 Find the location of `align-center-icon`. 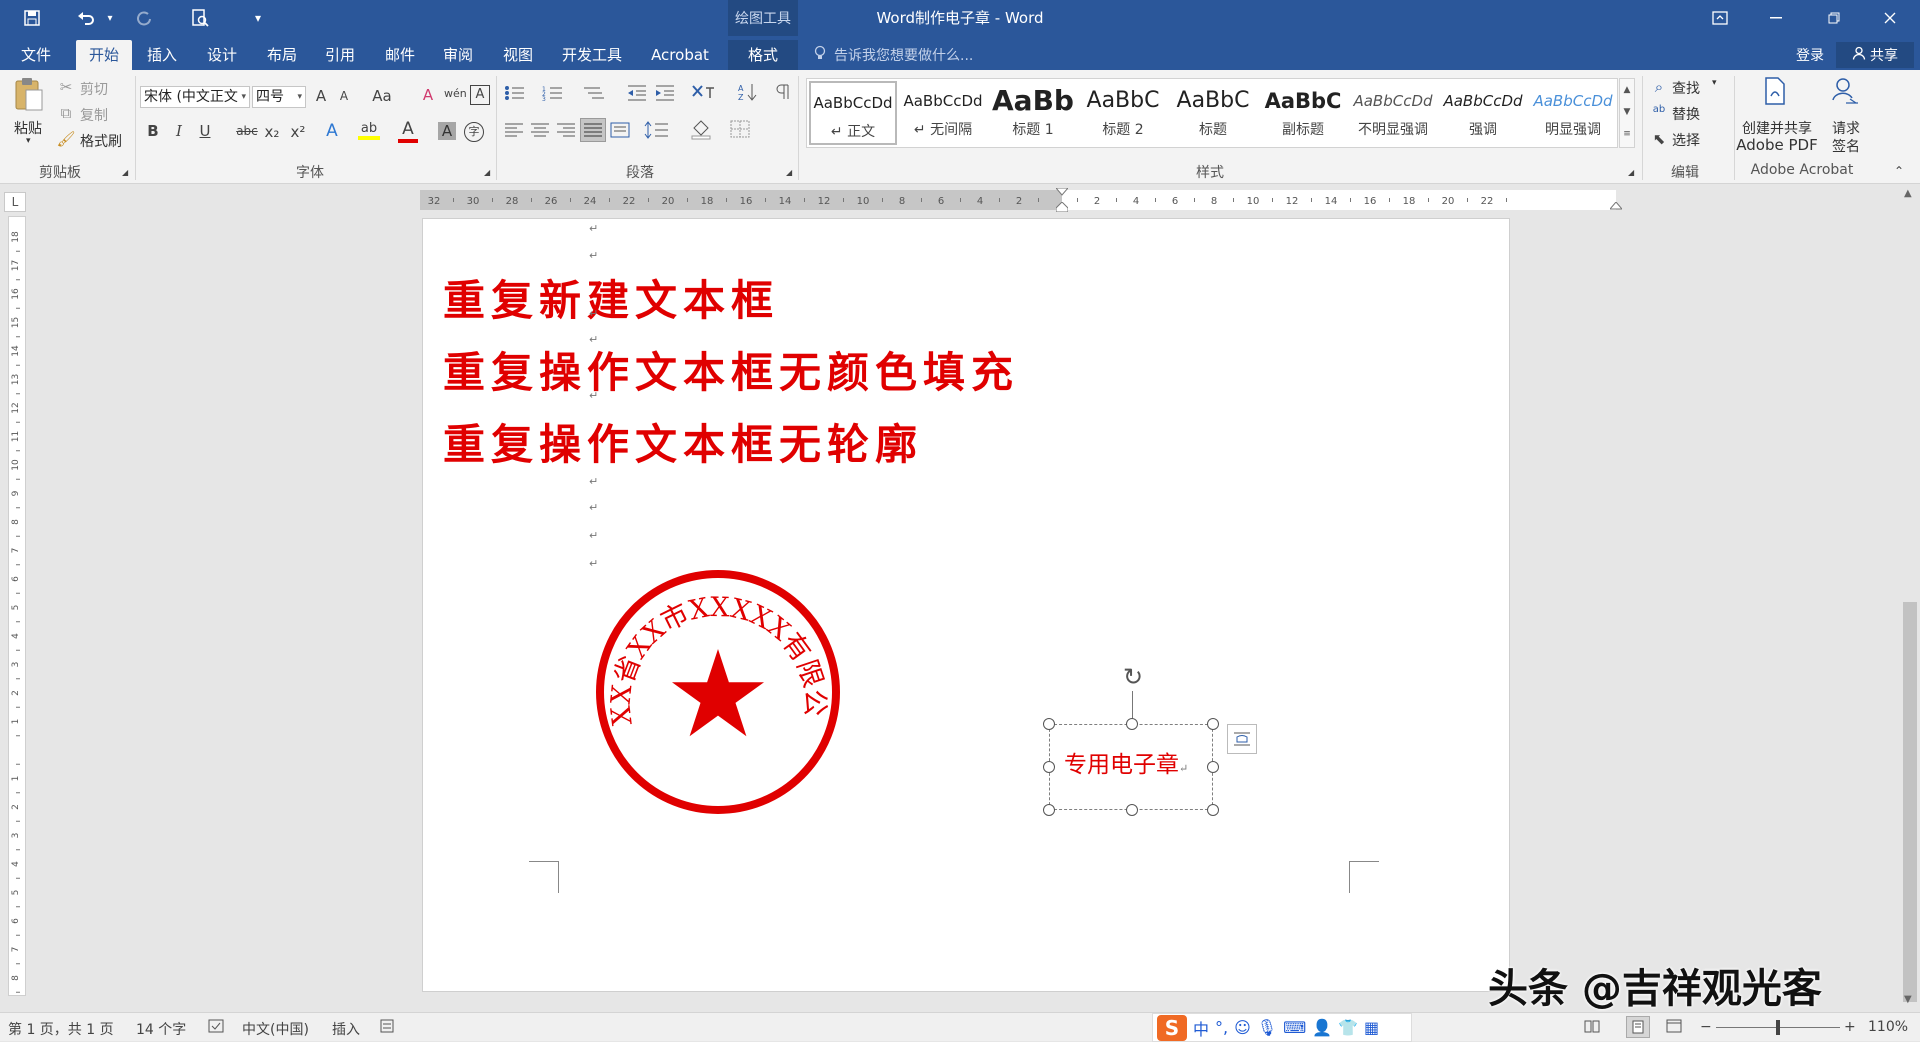

align-center-icon is located at coordinates (540, 132).